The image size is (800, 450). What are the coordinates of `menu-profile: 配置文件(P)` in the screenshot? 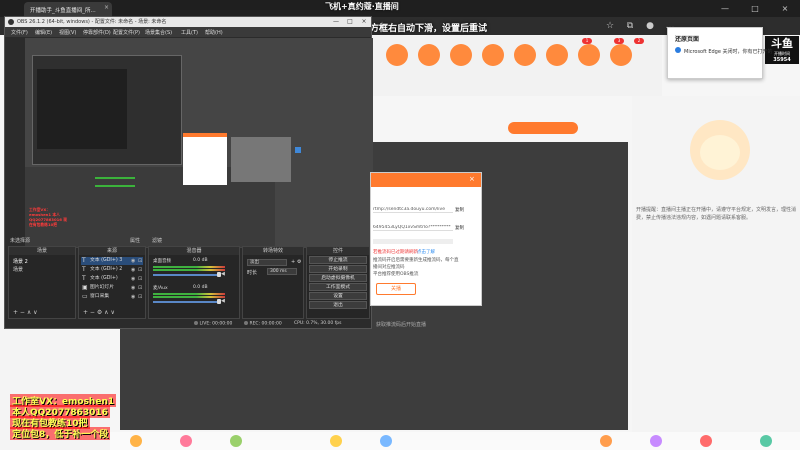 It's located at (126, 32).